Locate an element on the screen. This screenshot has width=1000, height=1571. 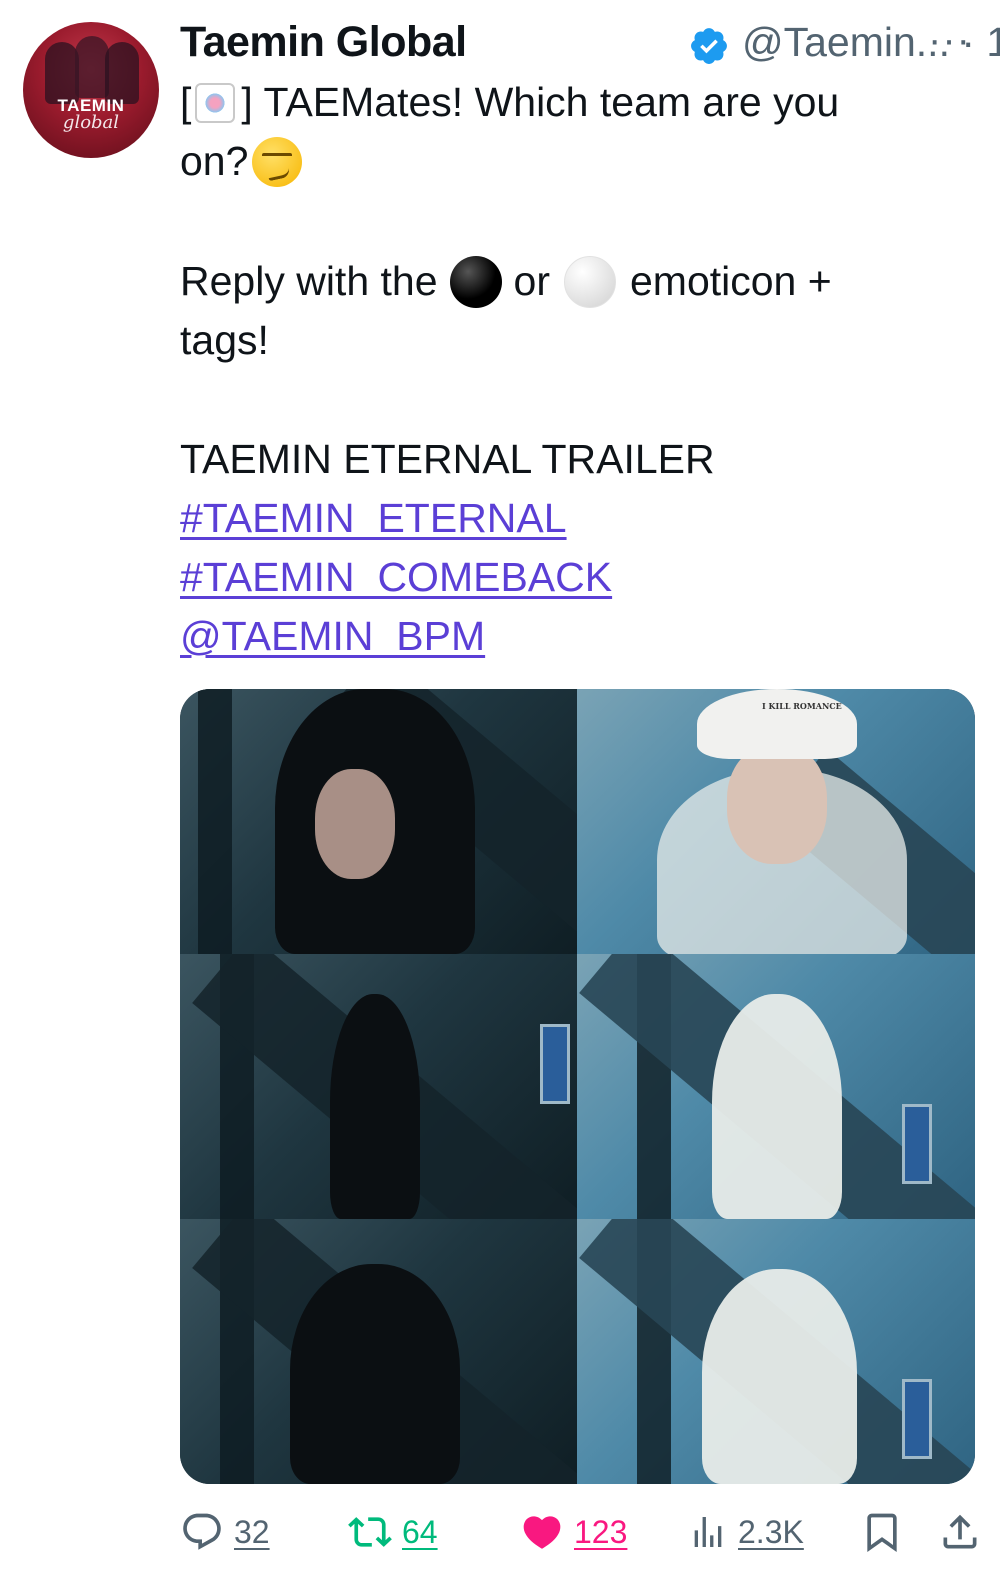
media-frame-veiled-back is located at coordinates (776, 1351).